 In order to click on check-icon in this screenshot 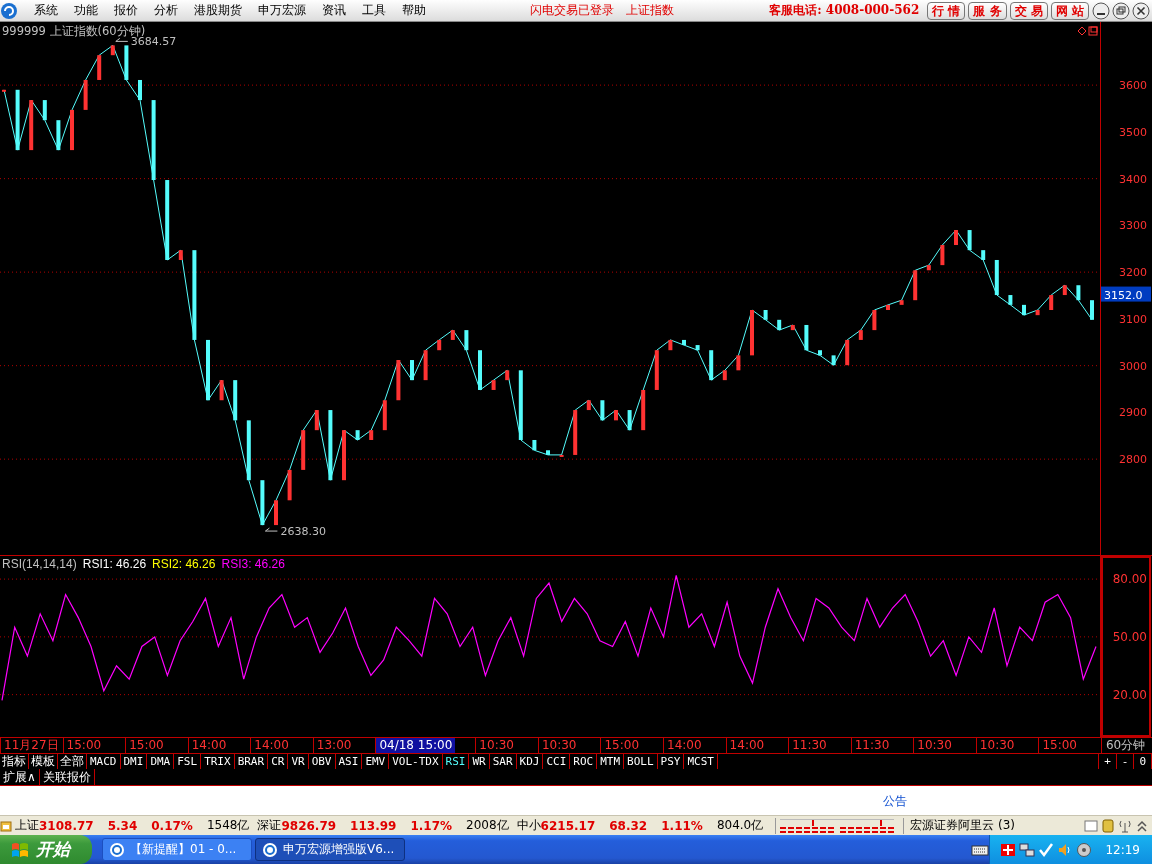, I will do `click(1046, 849)`.